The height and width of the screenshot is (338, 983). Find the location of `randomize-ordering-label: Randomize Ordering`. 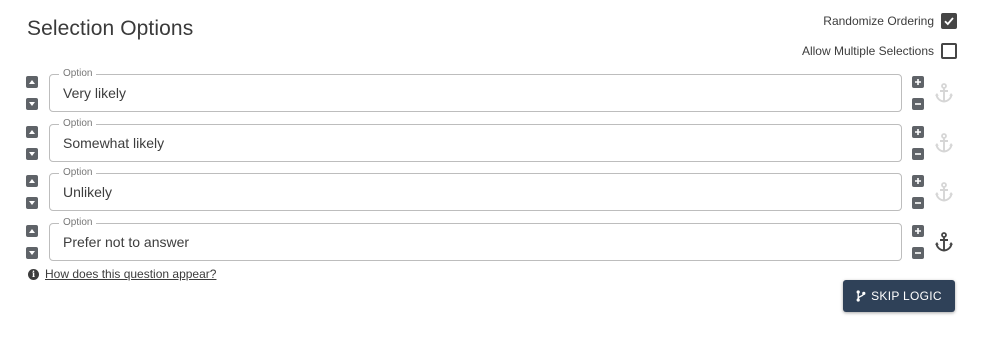

randomize-ordering-label: Randomize Ordering is located at coordinates (878, 21).